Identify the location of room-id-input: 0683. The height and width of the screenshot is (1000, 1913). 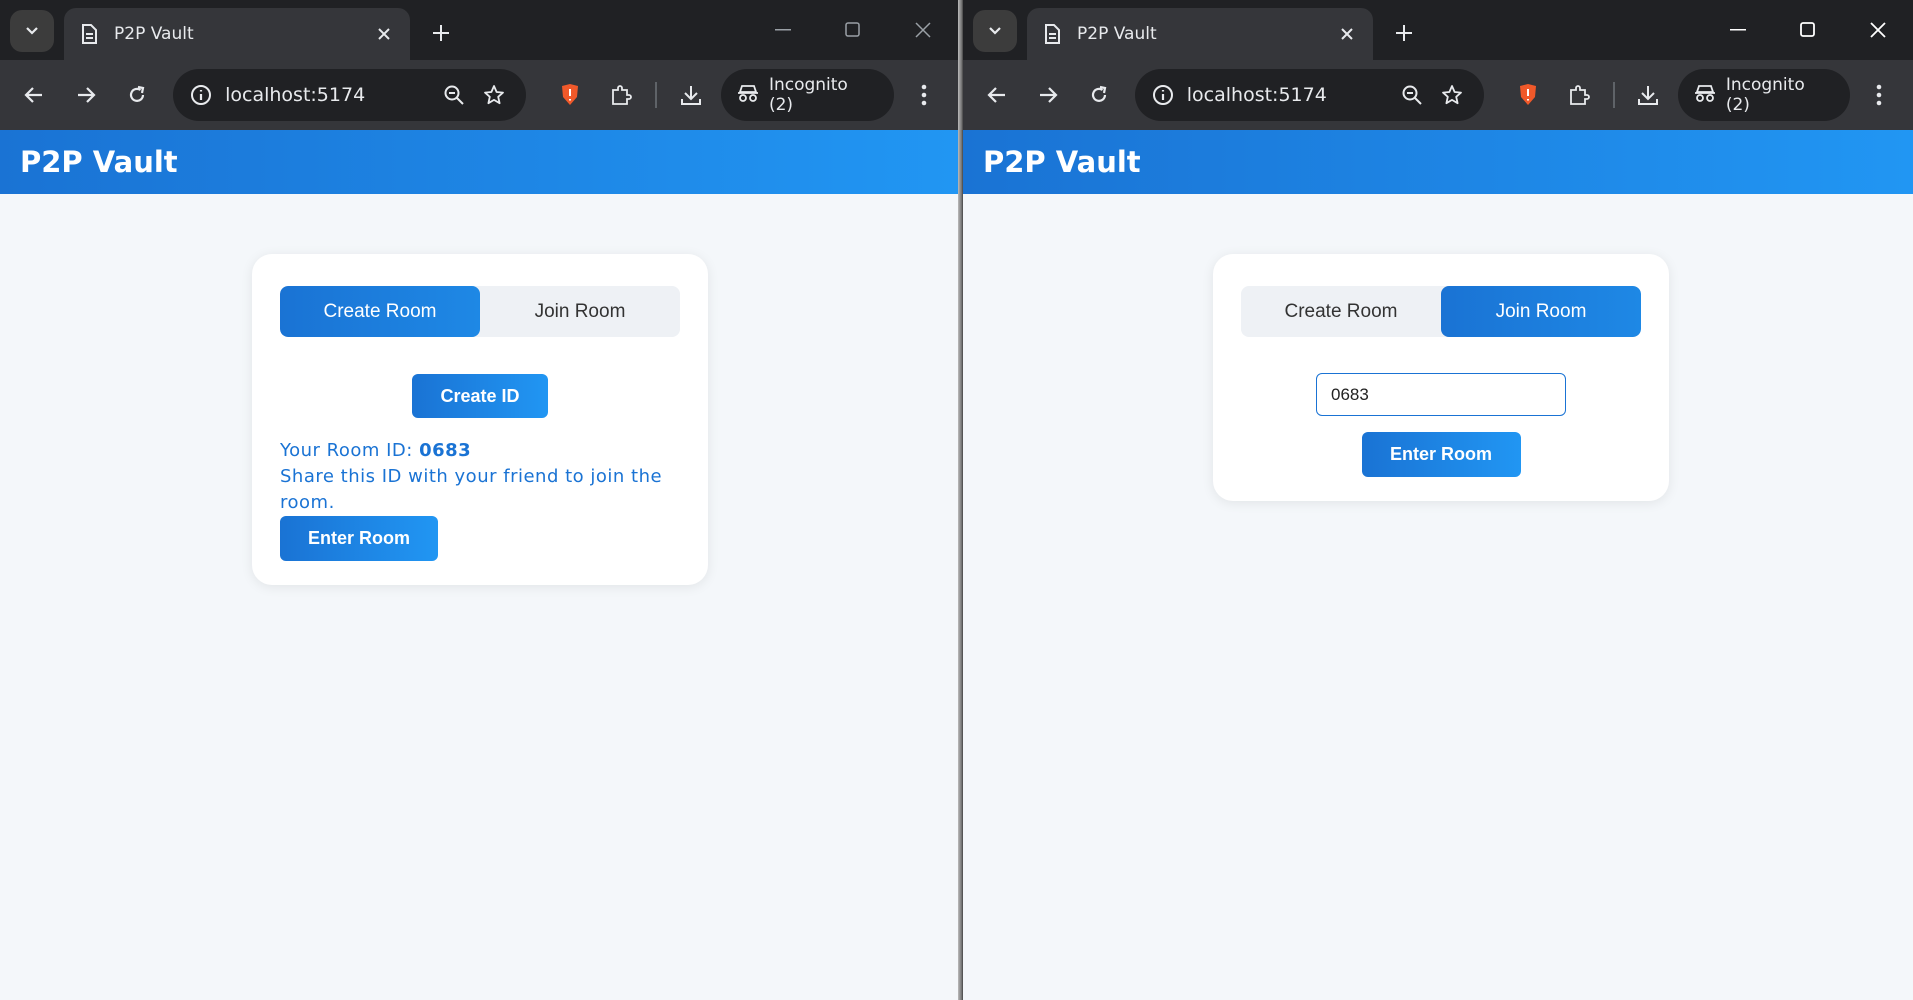
(1441, 394).